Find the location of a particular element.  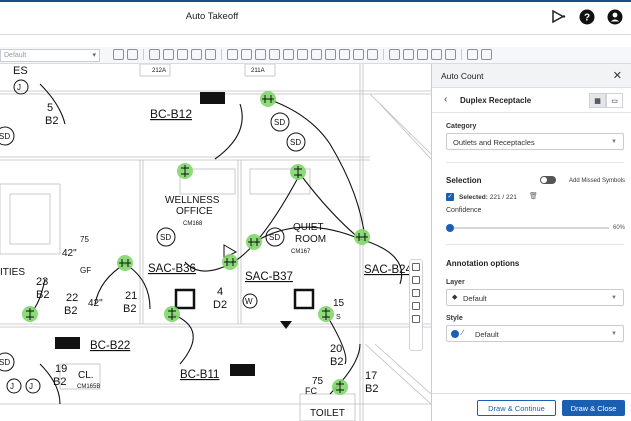

draw-close-button: Draw & Close is located at coordinates (593, 408).